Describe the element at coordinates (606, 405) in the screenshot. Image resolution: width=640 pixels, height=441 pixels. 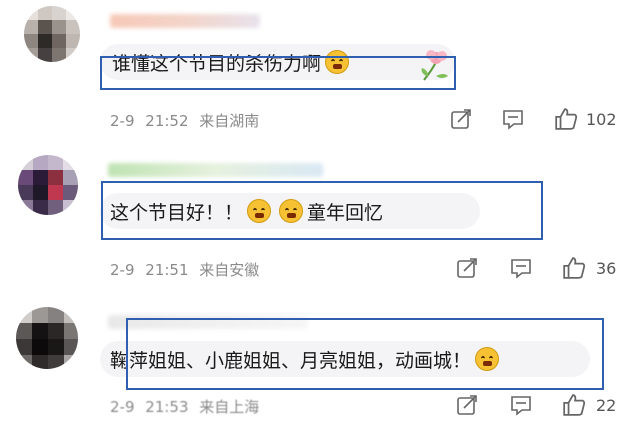
I see `like-count: 22` at that location.